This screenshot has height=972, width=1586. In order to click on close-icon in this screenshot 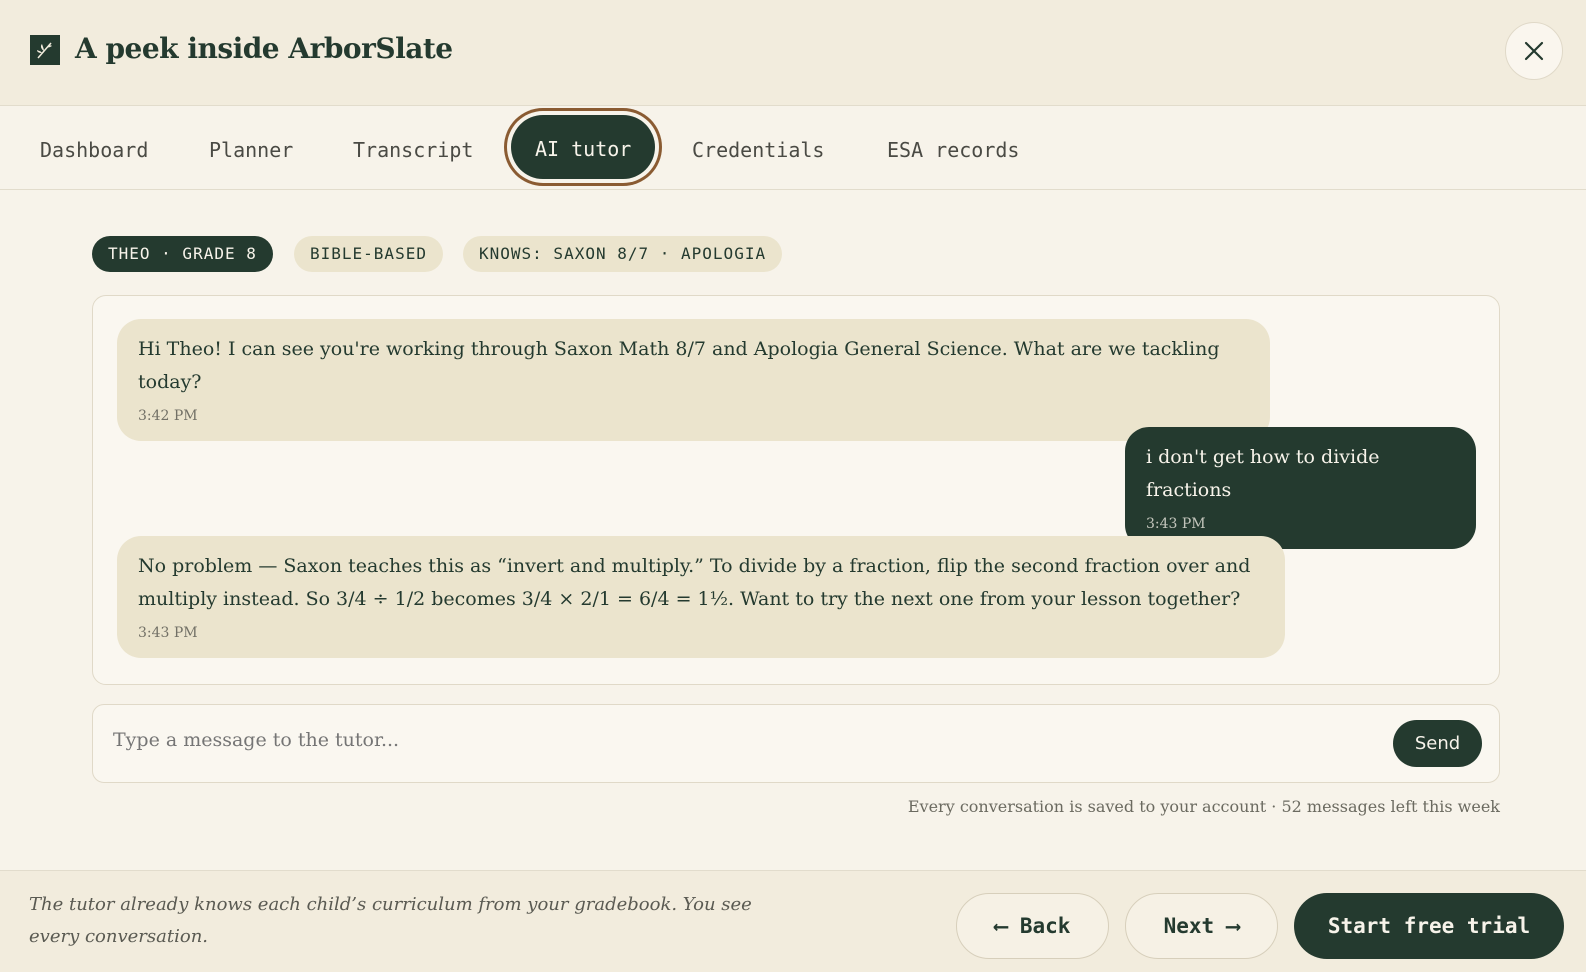, I will do `click(1534, 51)`.